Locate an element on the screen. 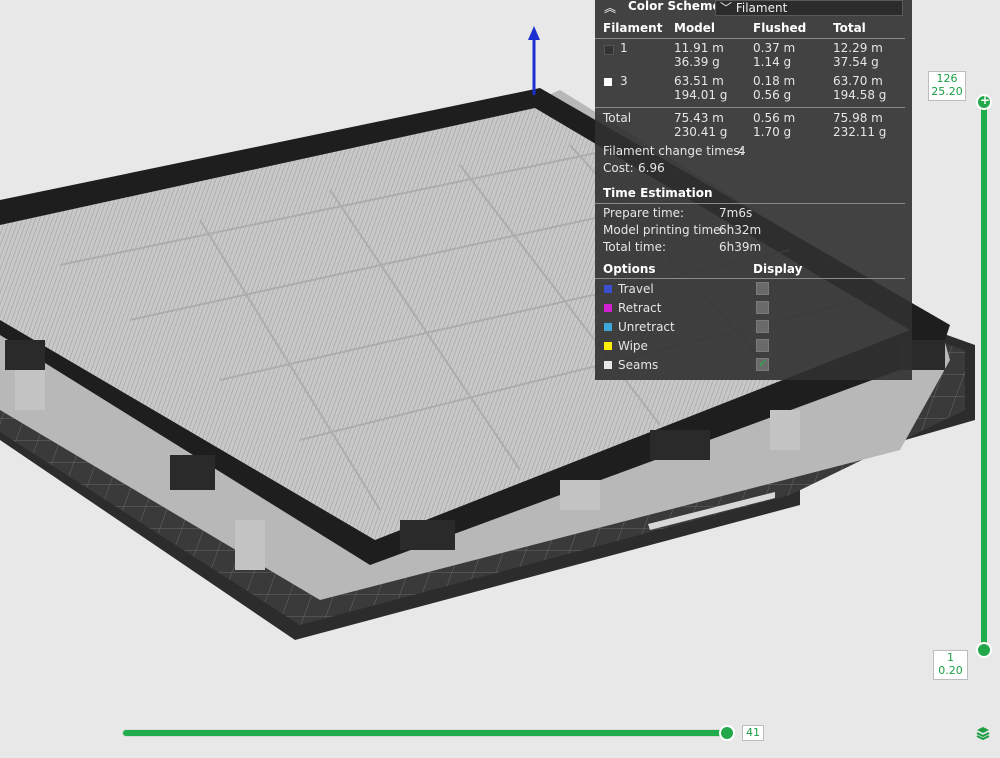  total-m: 75.98 m is located at coordinates (858, 118).